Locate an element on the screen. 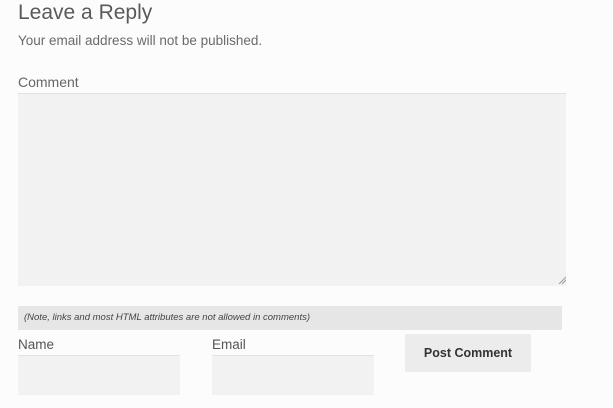 The height and width of the screenshot is (408, 613). email-label: Email is located at coordinates (229, 344).